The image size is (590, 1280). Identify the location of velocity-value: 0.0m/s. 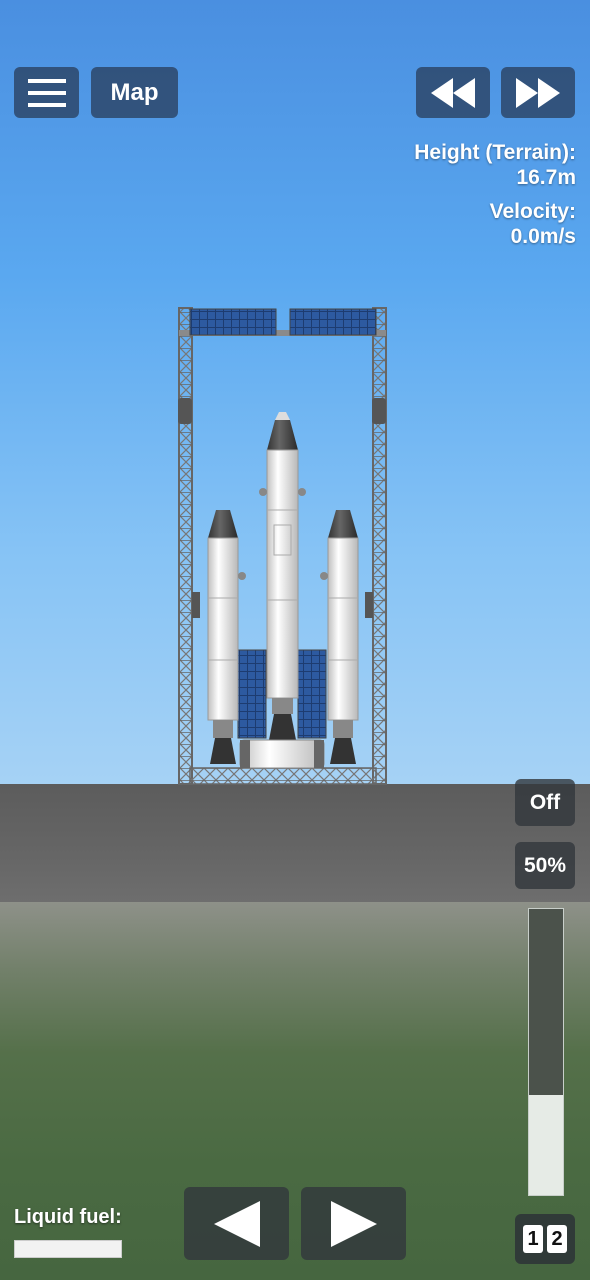
(543, 236).